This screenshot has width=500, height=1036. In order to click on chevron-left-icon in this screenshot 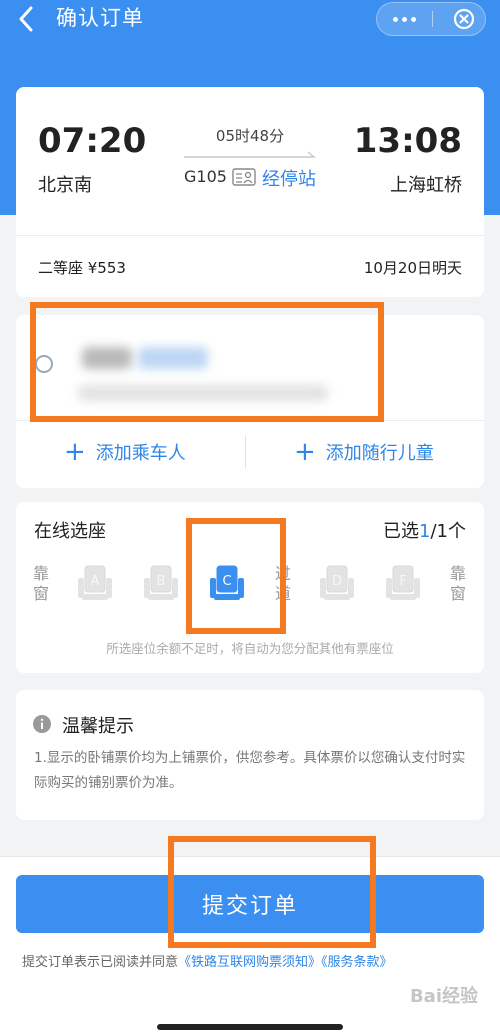, I will do `click(26, 19)`.